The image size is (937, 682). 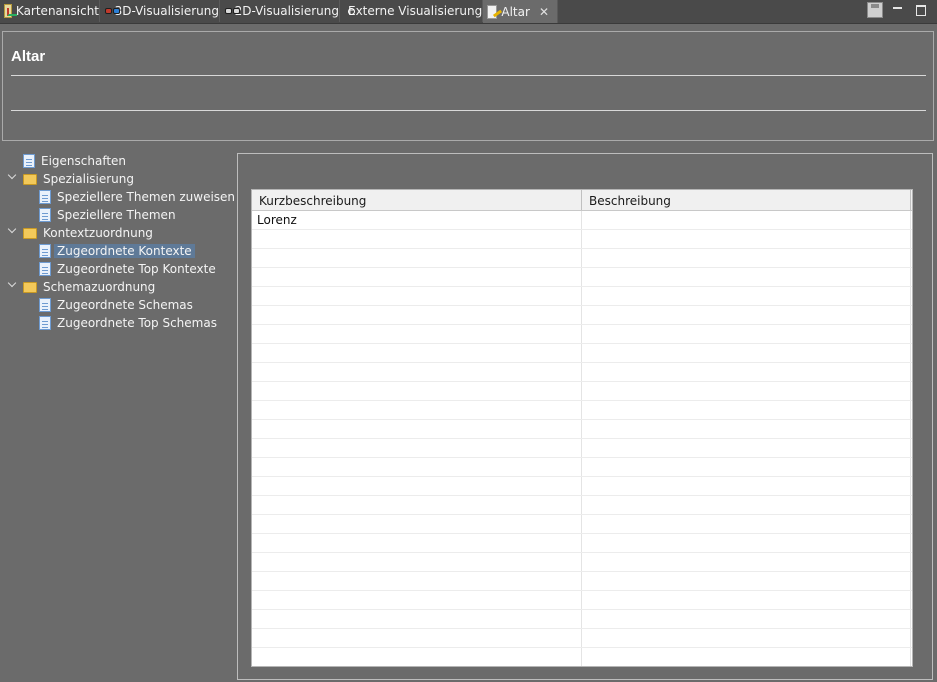 I want to click on save-icon, so click(x=875, y=10).